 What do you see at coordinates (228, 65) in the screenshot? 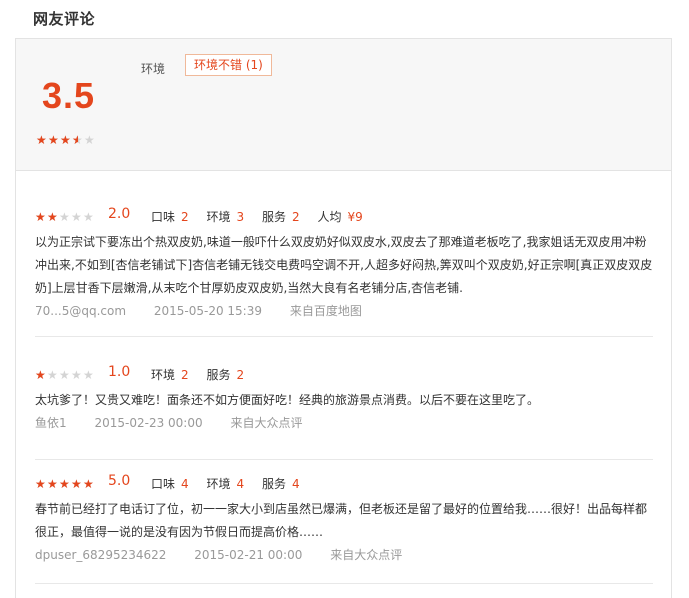
I see `tag-filter-chip: 环境不错 (1)` at bounding box center [228, 65].